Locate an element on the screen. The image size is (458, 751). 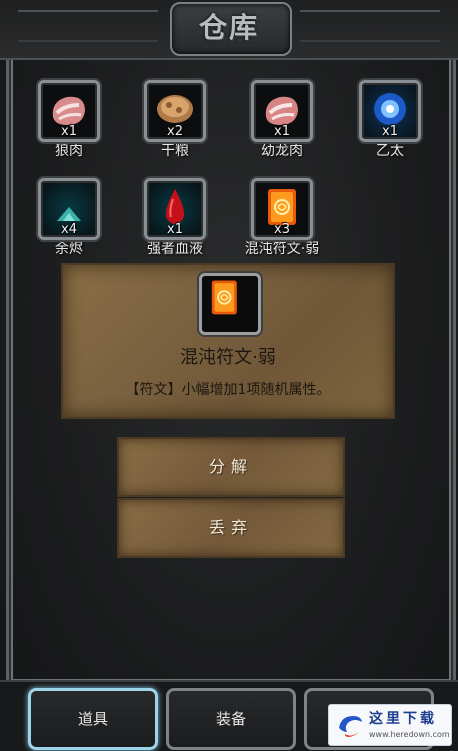
item-slot: x2 is located at coordinates (175, 111).